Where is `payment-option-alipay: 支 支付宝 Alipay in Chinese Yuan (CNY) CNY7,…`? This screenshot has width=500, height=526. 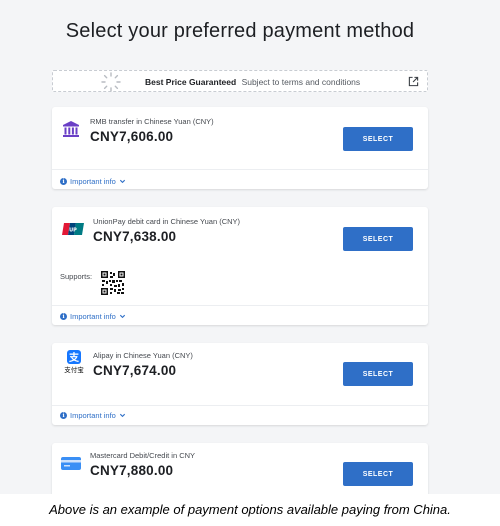
payment-option-alipay: 支 支付宝 Alipay in Chinese Yuan (CNY) CNY7,… is located at coordinates (240, 384).